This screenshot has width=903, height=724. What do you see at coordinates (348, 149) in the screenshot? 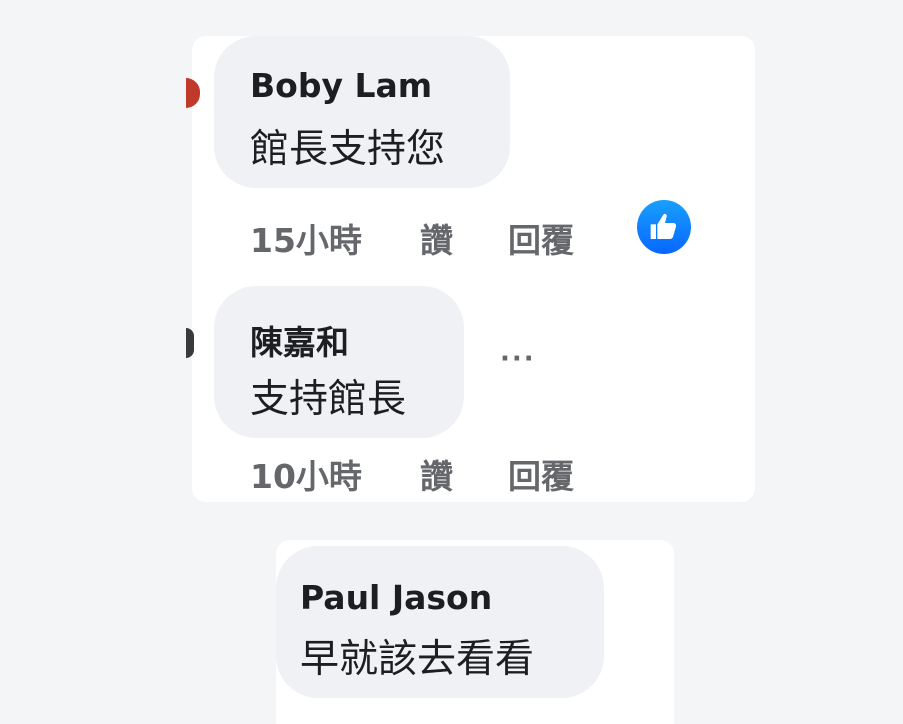
I see `comment-text: 館長支持您` at bounding box center [348, 149].